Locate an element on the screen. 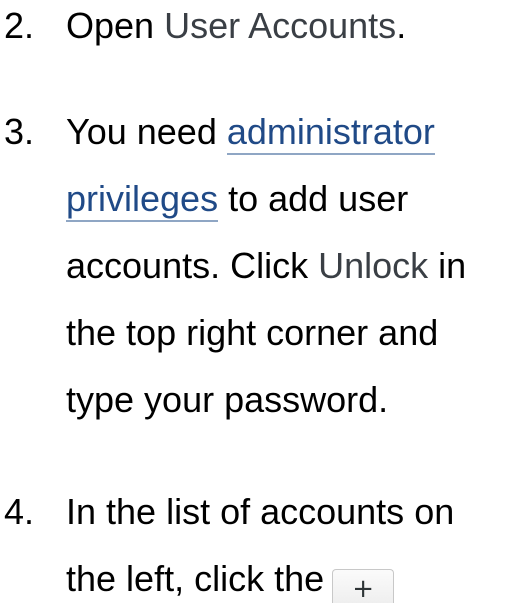  gui-label-unlock: Unlock is located at coordinates (373, 265).